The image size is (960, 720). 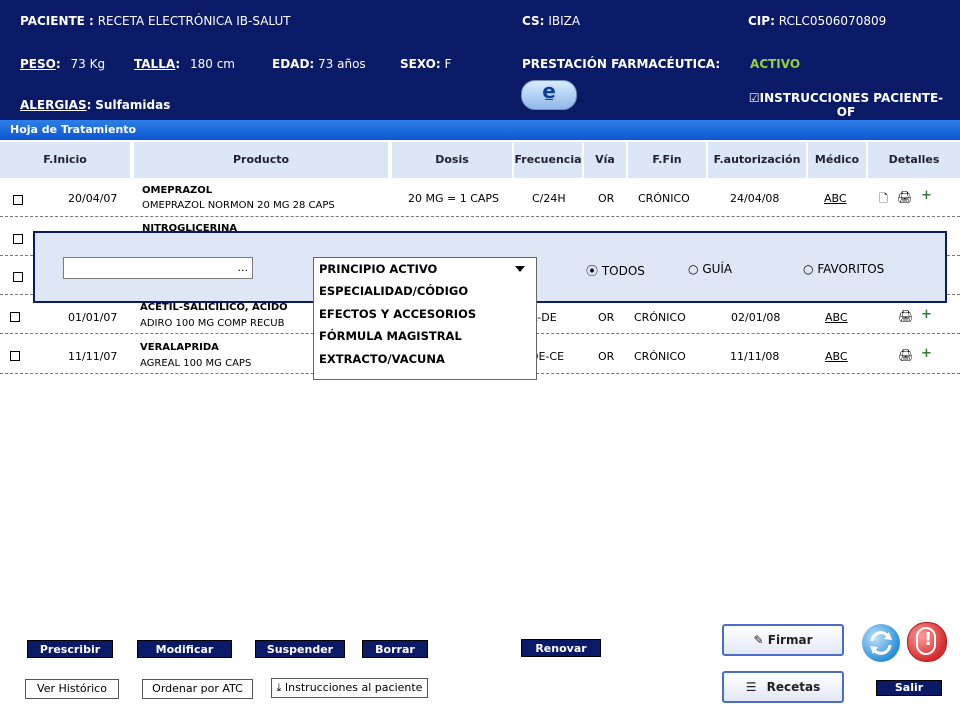 I want to click on col-dosis: Dosis, so click(x=453, y=160).